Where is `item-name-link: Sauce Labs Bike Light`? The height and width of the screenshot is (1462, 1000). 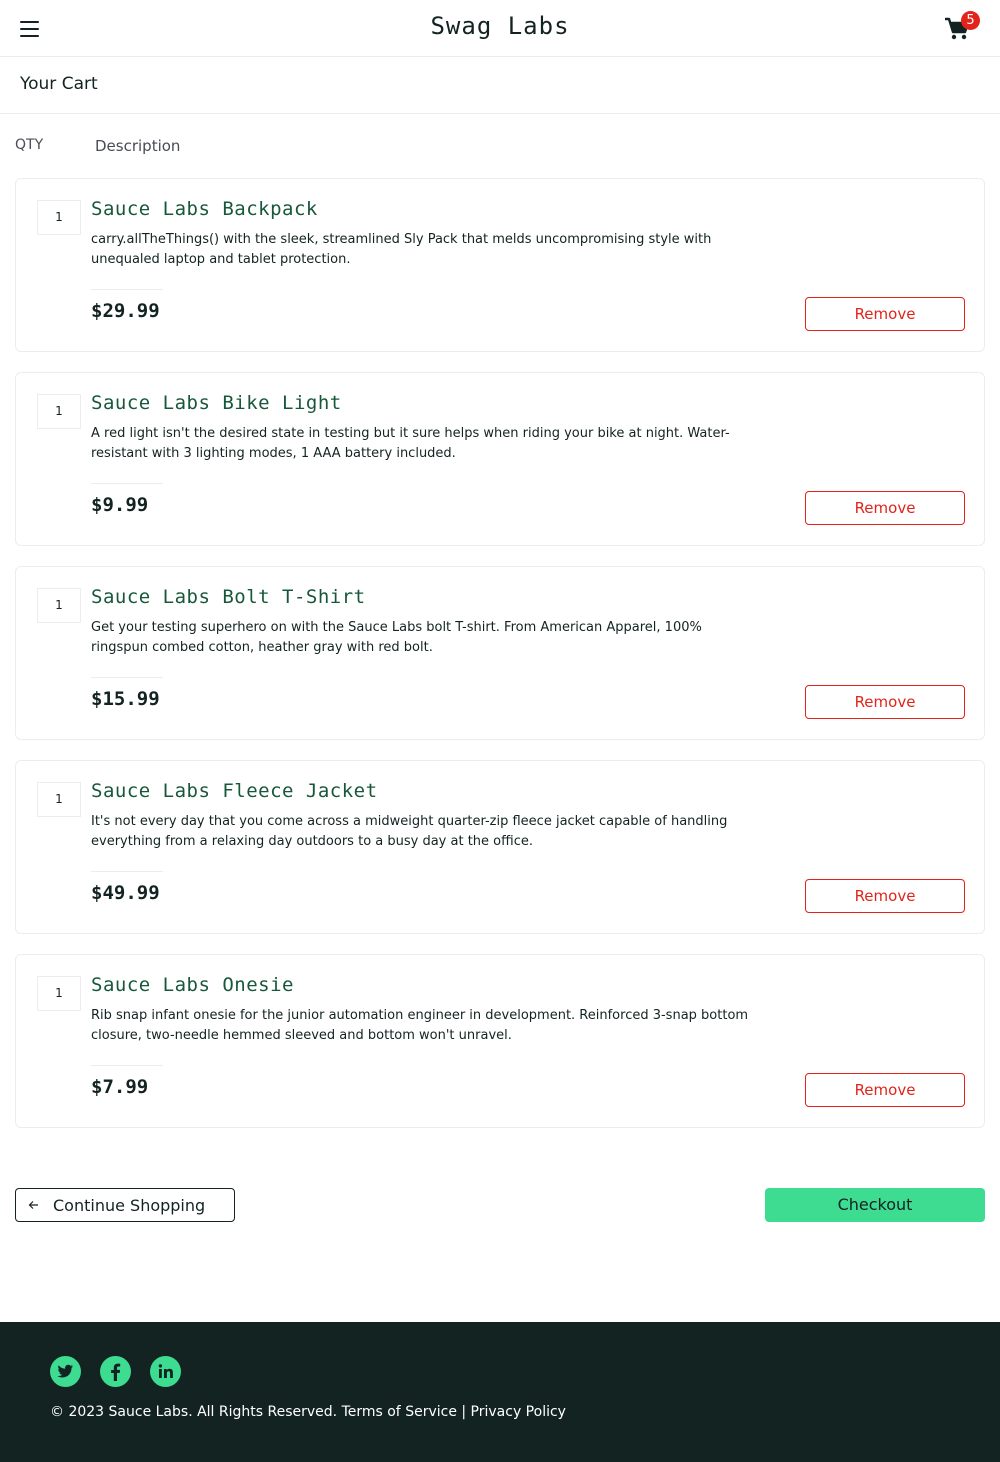
item-name-link: Sauce Labs Bike Light is located at coordinates (216, 403).